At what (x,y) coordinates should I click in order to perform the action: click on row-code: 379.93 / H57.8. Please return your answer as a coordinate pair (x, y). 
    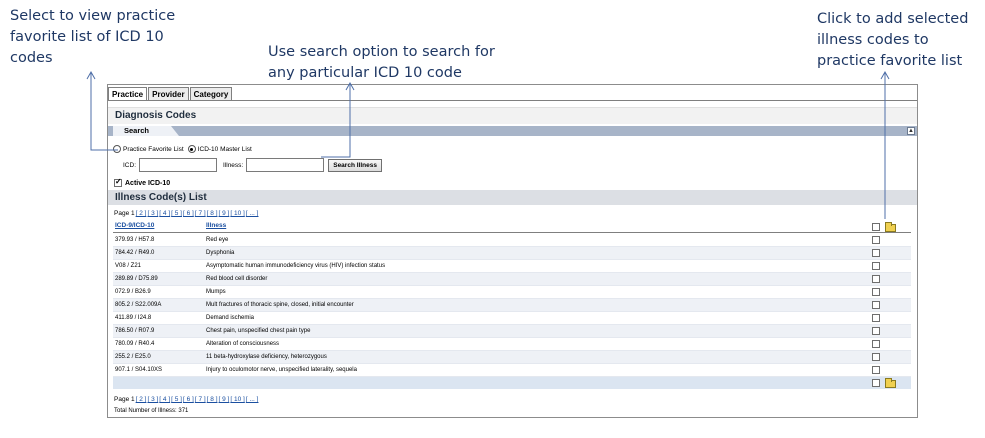
    Looking at the image, I should click on (135, 240).